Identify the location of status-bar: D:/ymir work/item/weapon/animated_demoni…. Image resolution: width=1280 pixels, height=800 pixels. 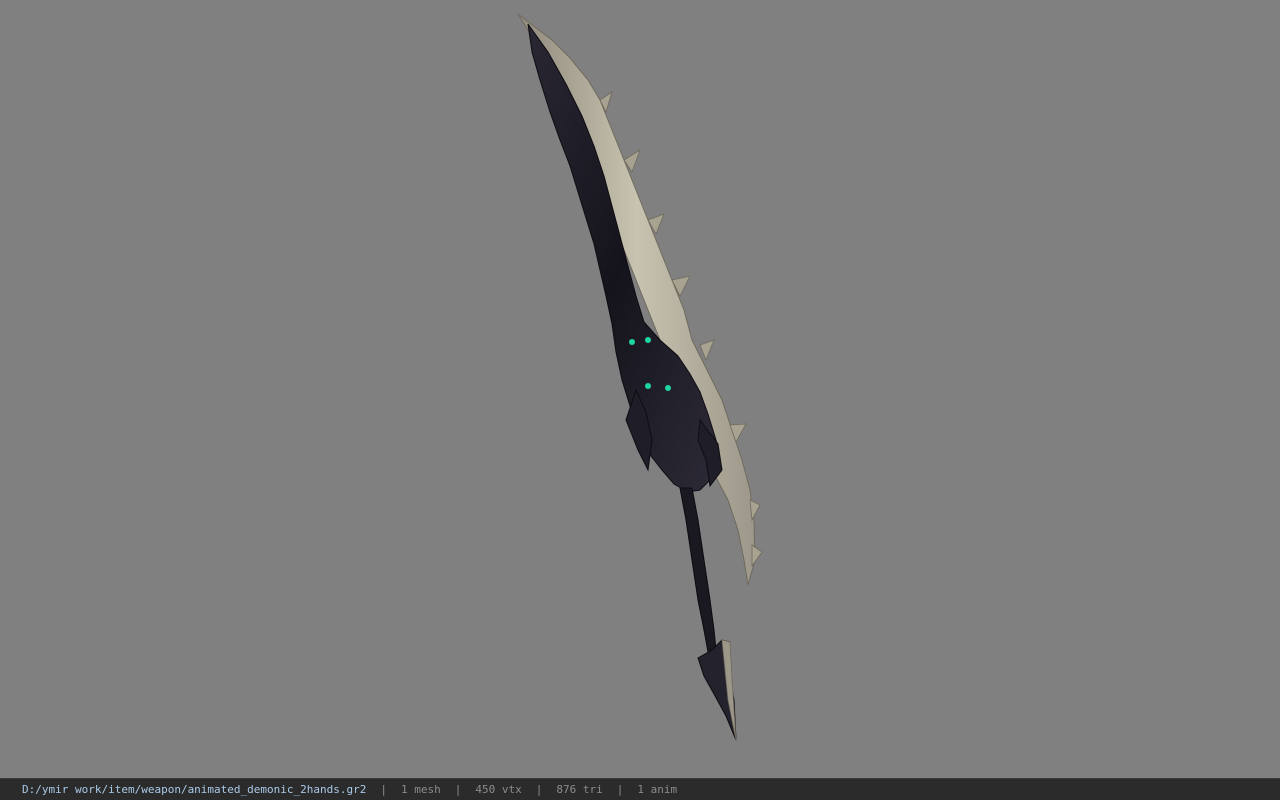
(640, 789).